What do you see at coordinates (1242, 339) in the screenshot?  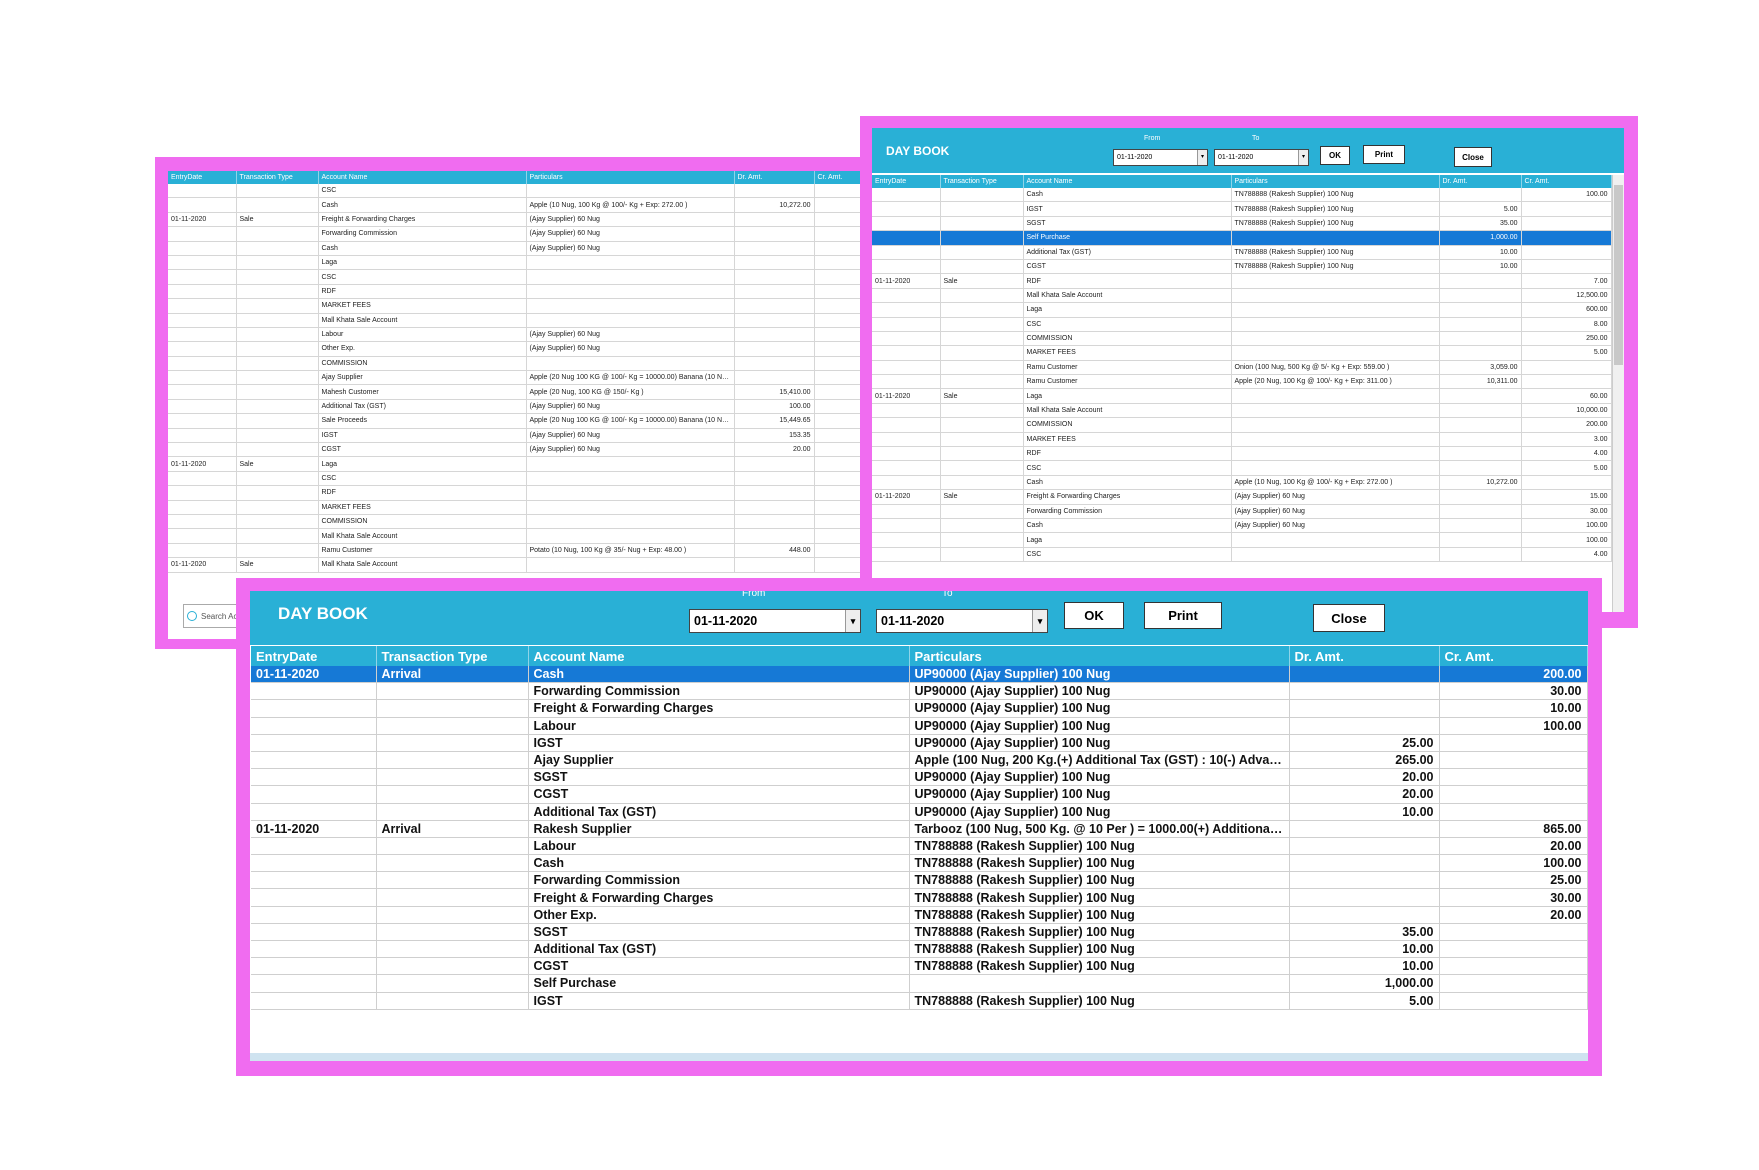 I see `table-row: COMMISSION 250.00` at bounding box center [1242, 339].